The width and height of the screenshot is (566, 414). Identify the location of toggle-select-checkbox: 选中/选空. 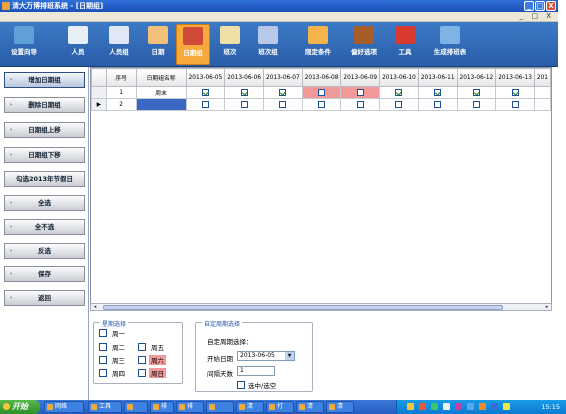
(256, 385).